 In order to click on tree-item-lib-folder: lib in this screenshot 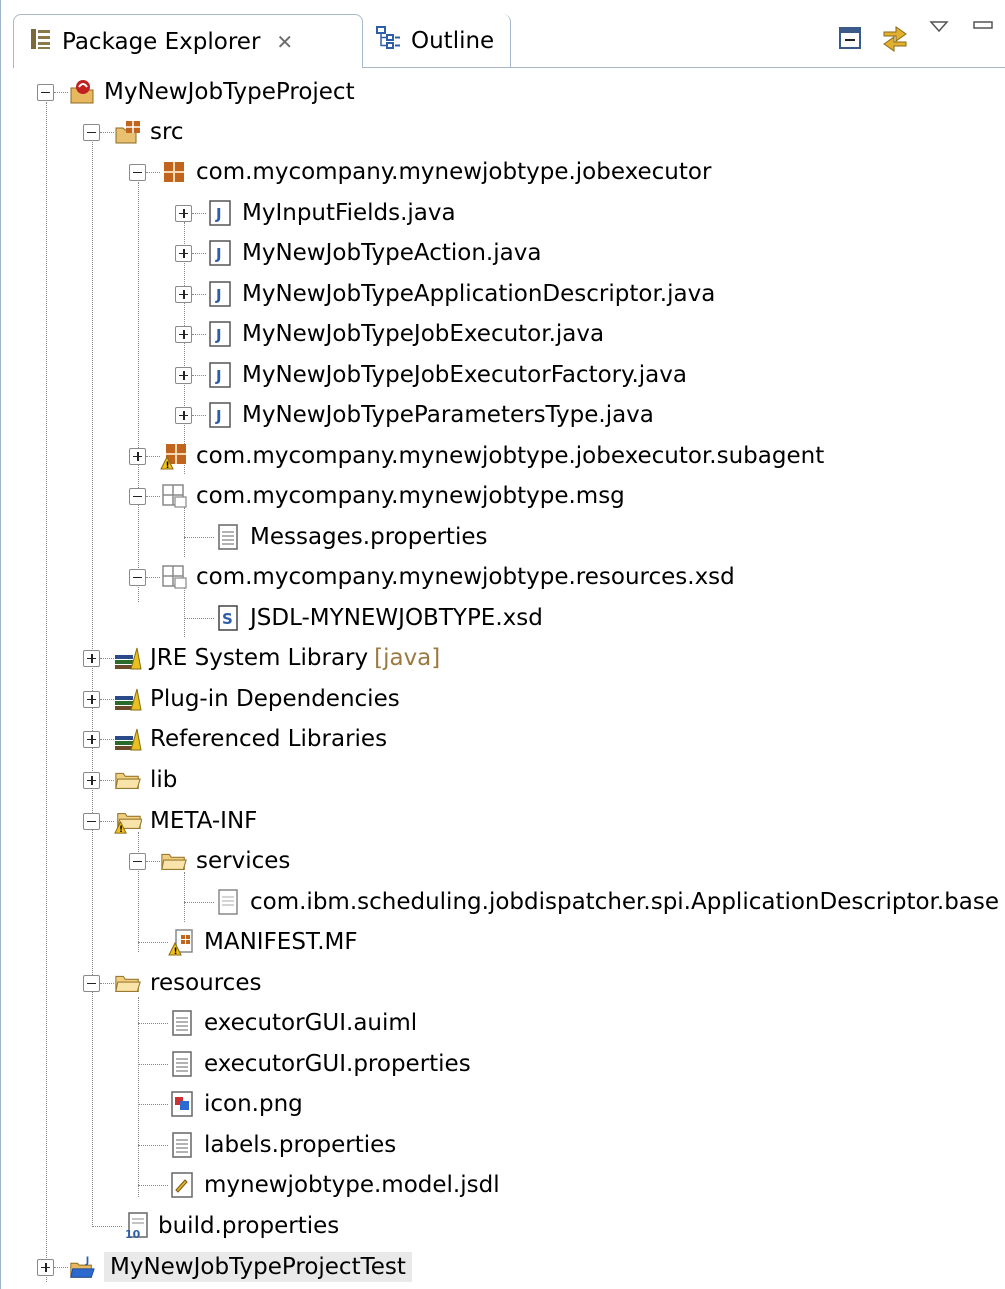, I will do `click(130, 780)`.